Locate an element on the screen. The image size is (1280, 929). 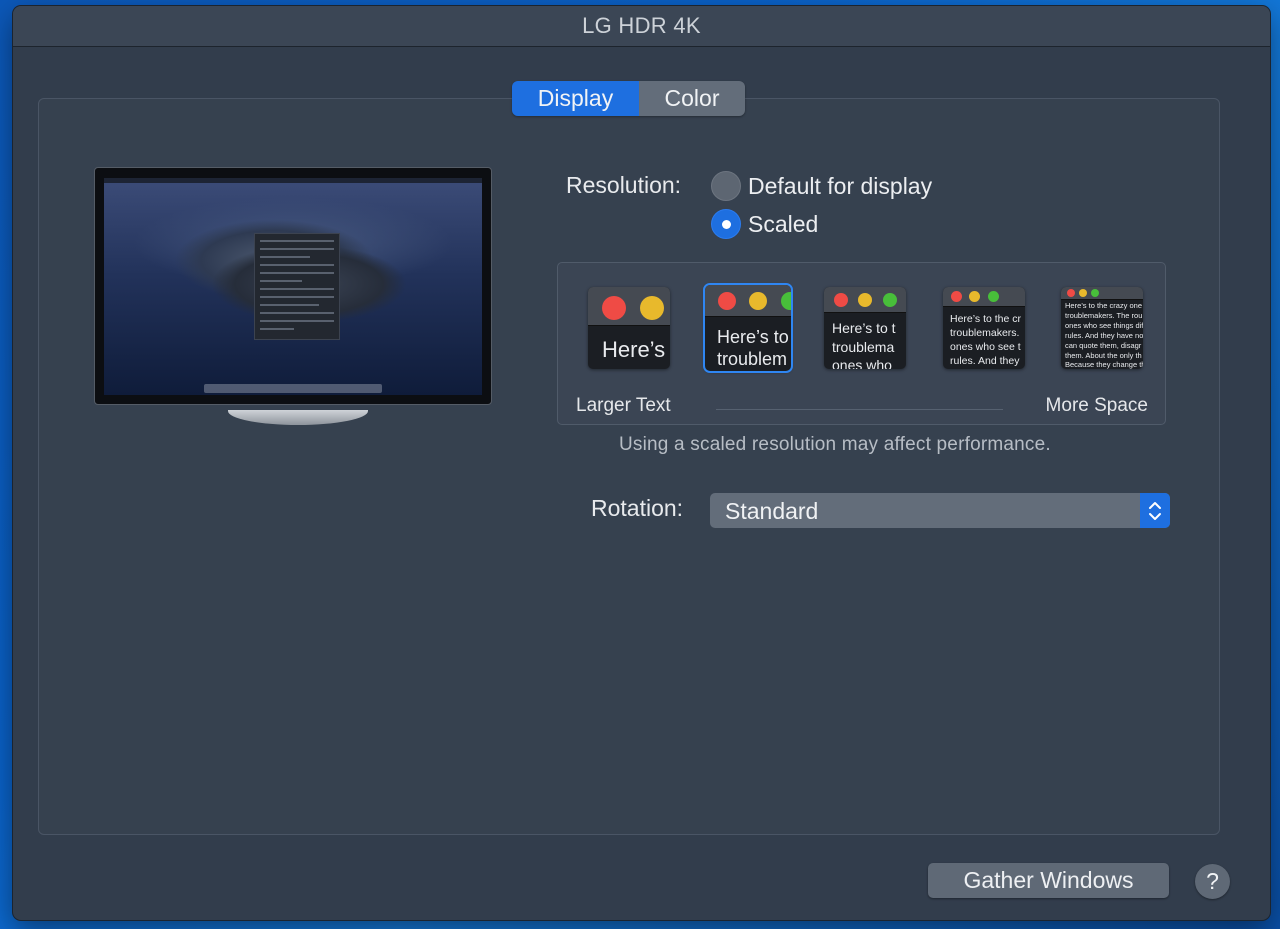
tab-color: Color is located at coordinates (692, 98).